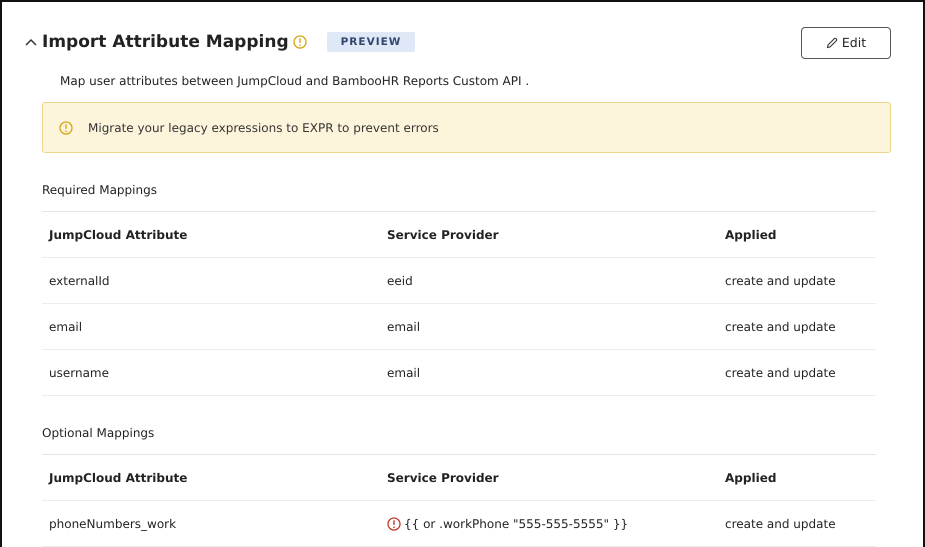 The image size is (925, 547). What do you see at coordinates (371, 42) in the screenshot?
I see `preview-badge: PREVIEW` at bounding box center [371, 42].